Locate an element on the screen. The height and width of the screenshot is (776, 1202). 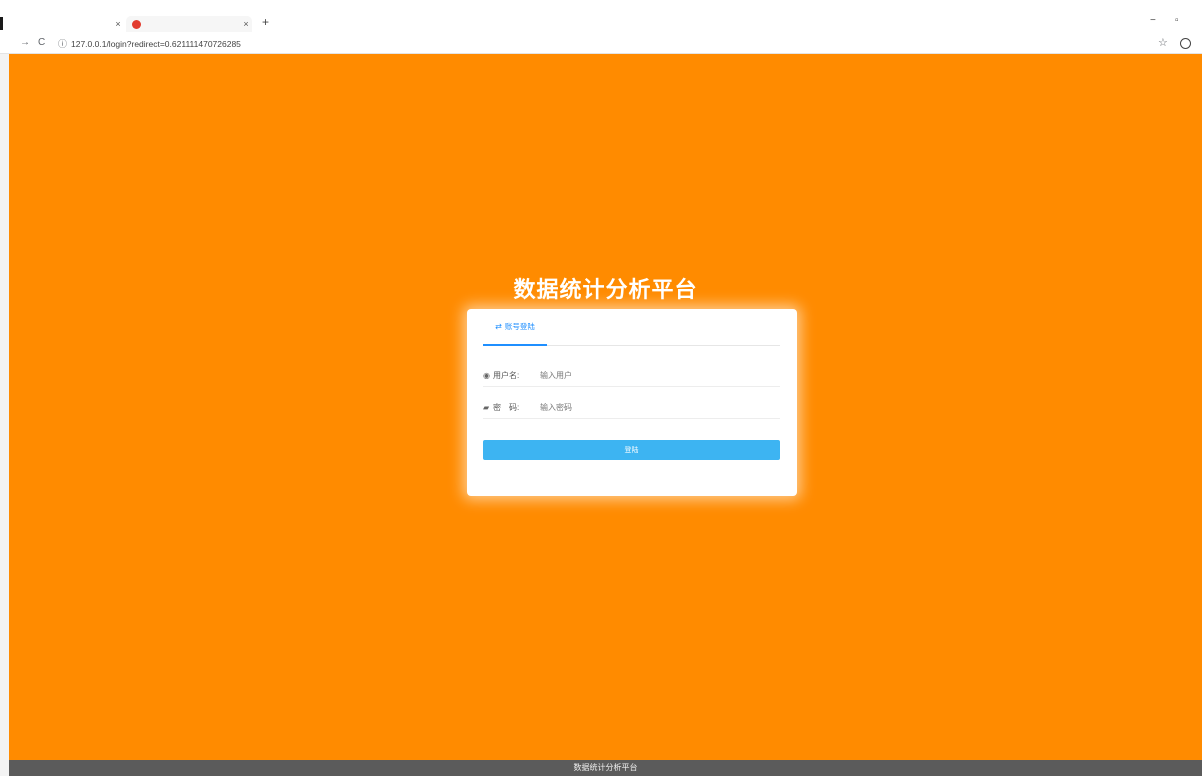
swap-icon: ⇄ is located at coordinates (498, 326).